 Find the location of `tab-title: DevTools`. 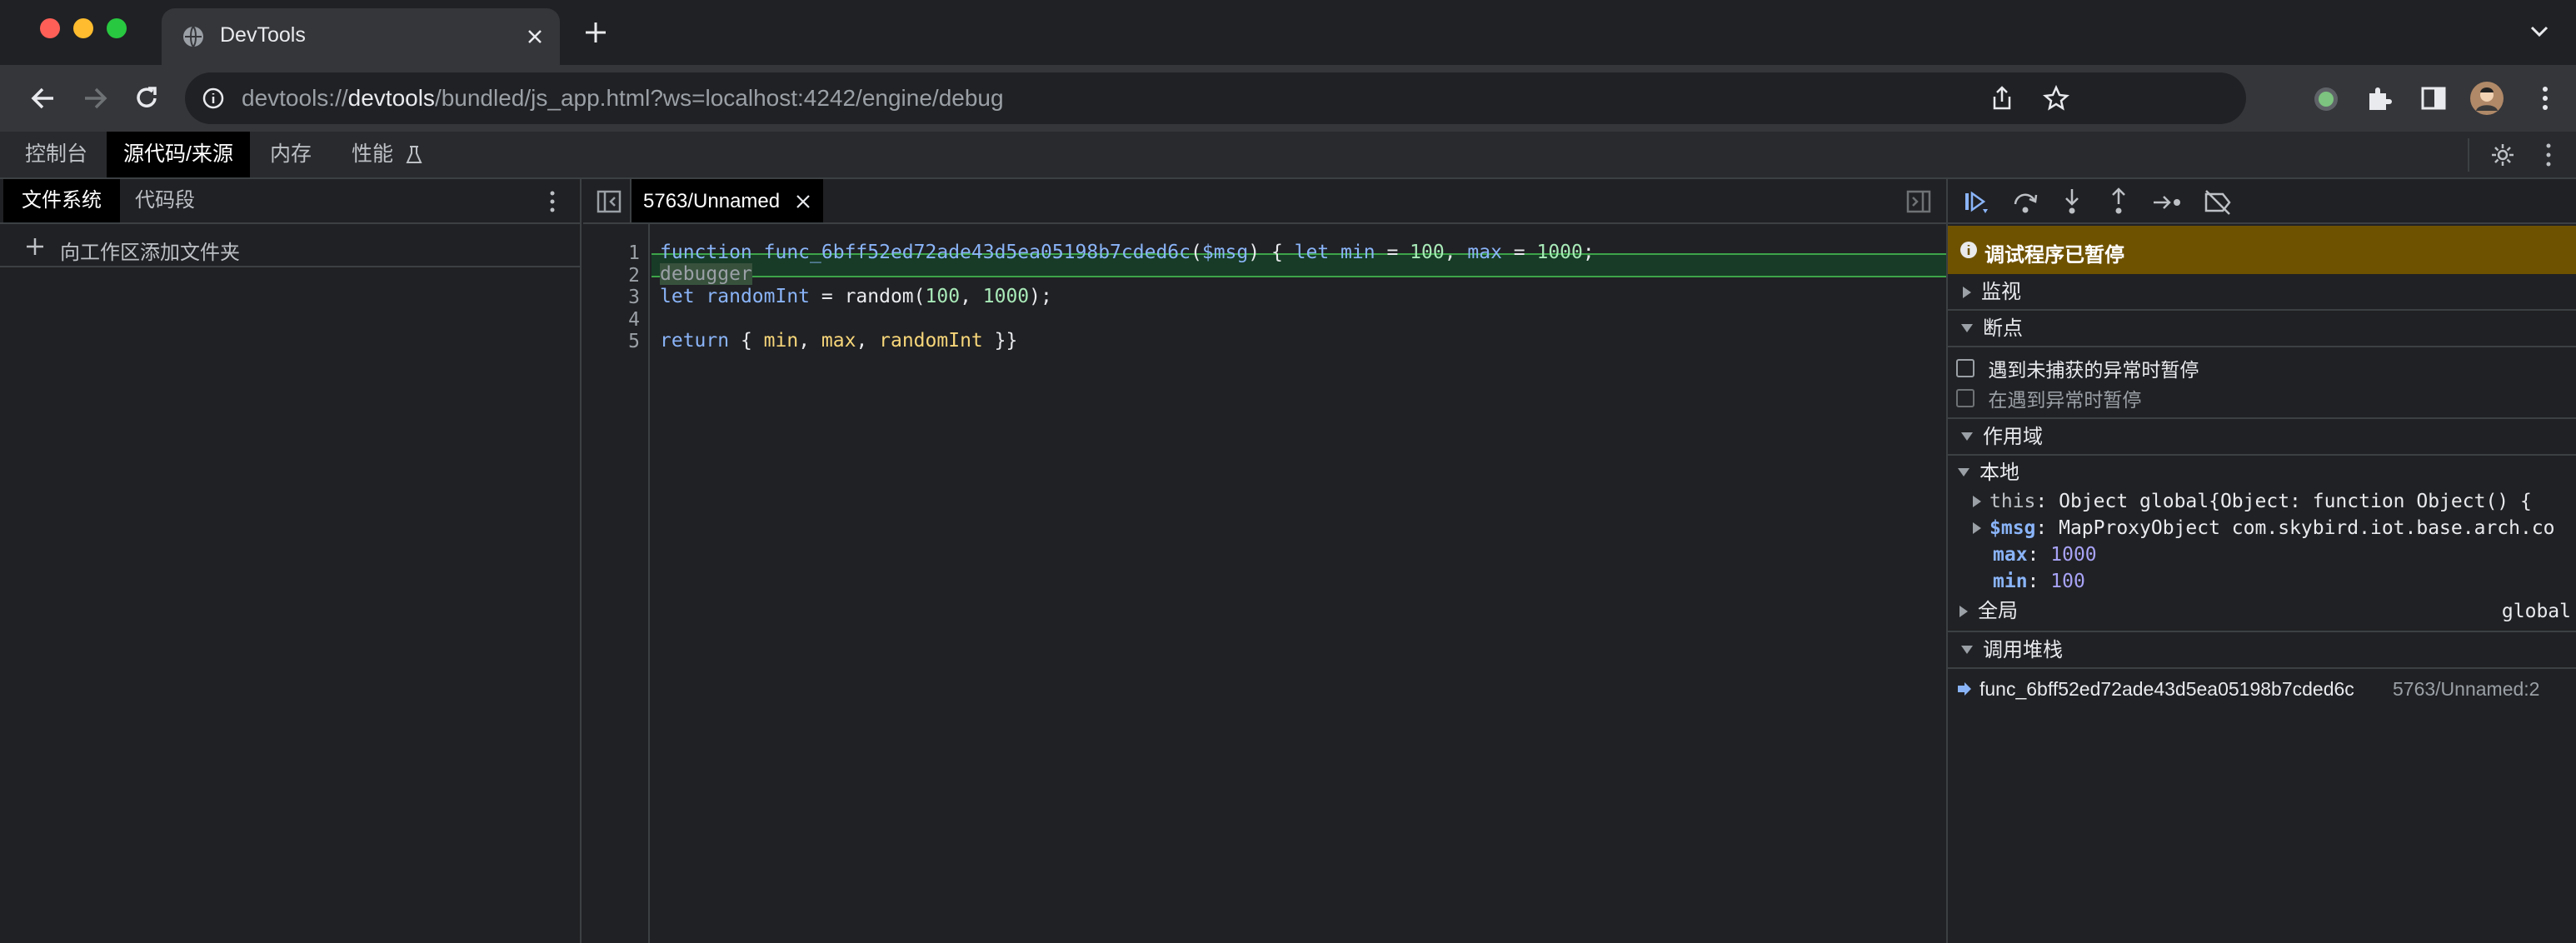

tab-title: DevTools is located at coordinates (263, 35).